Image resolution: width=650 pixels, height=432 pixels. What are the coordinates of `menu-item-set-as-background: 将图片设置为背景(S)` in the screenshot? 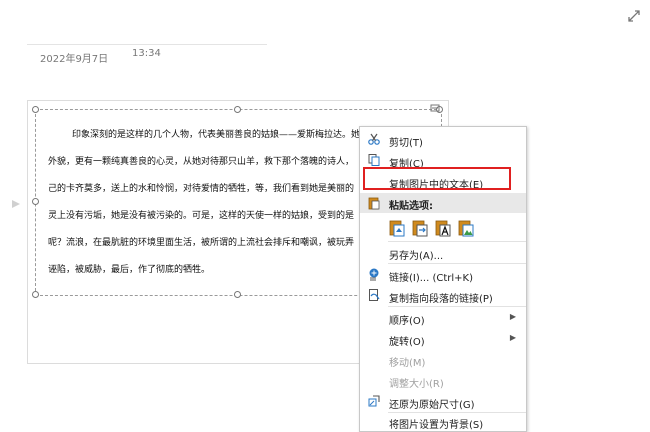 It's located at (443, 421).